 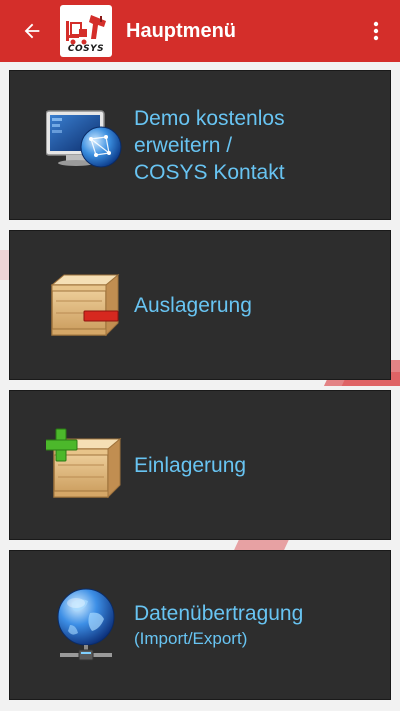 What do you see at coordinates (193, 305) in the screenshot?
I see `menu-item-label: Auslagerung` at bounding box center [193, 305].